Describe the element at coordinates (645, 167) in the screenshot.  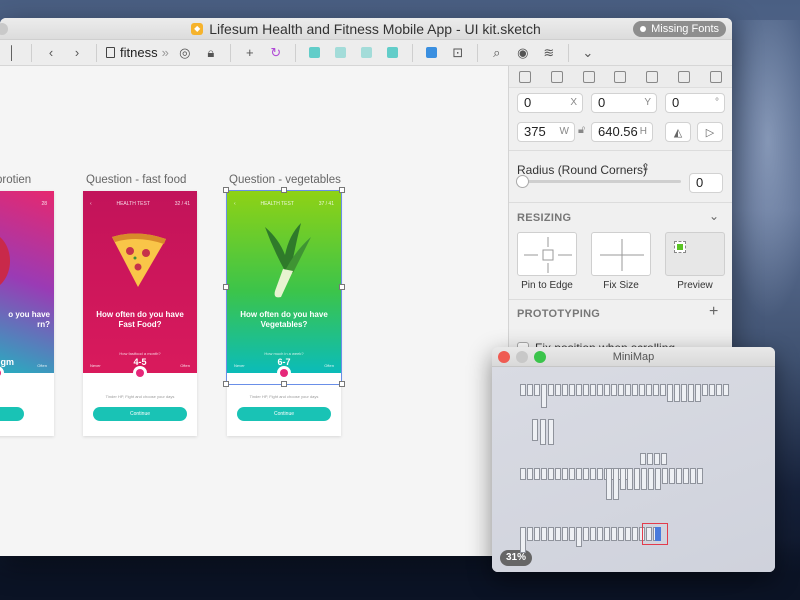
I see `updown-chevron-icon: ⇕` at that location.